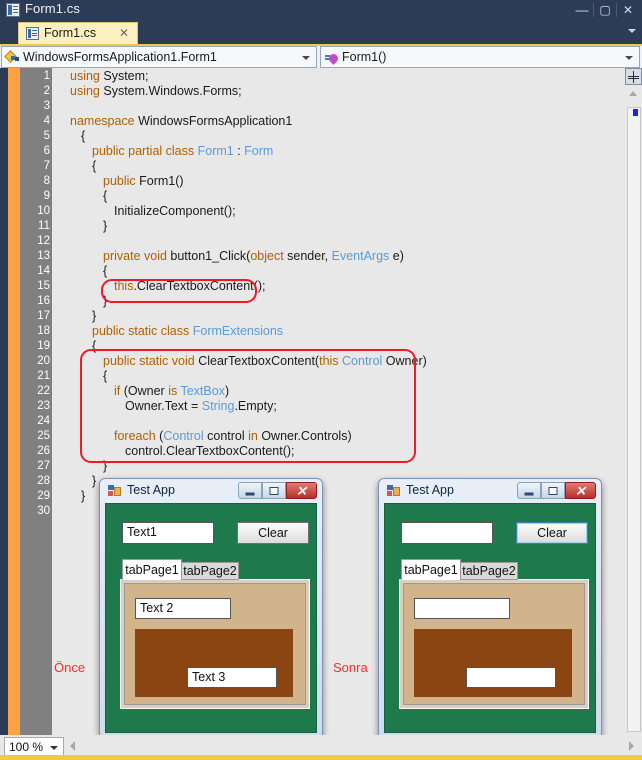 Image resolution: width=642 pixels, height=760 pixels. Describe the element at coordinates (43, 211) in the screenshot. I see `line-number: 10` at that location.